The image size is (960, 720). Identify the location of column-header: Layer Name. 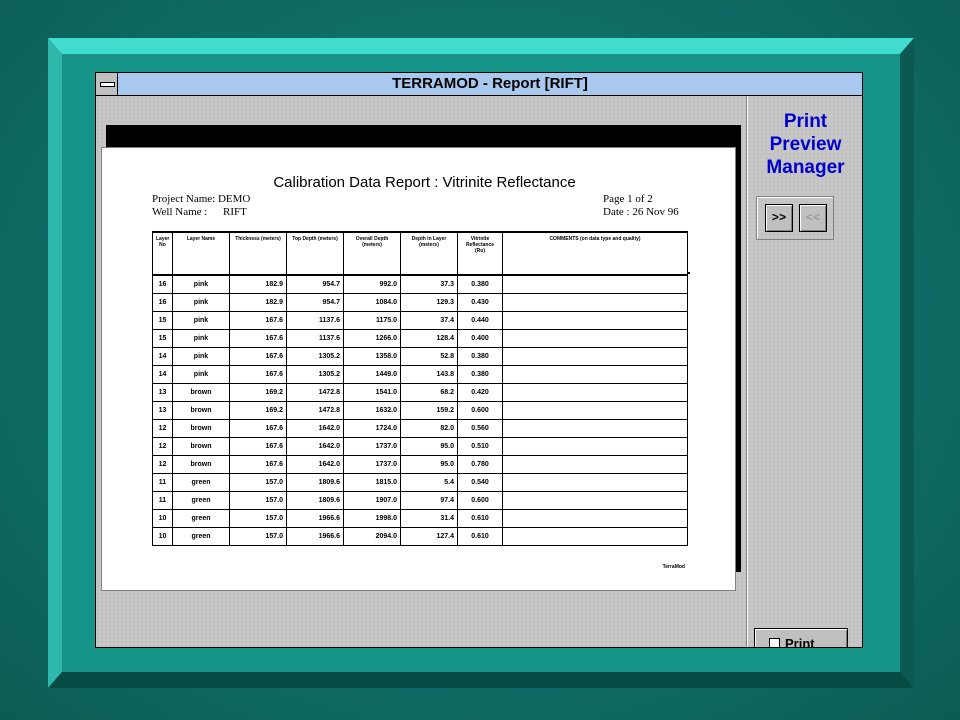
(201, 253).